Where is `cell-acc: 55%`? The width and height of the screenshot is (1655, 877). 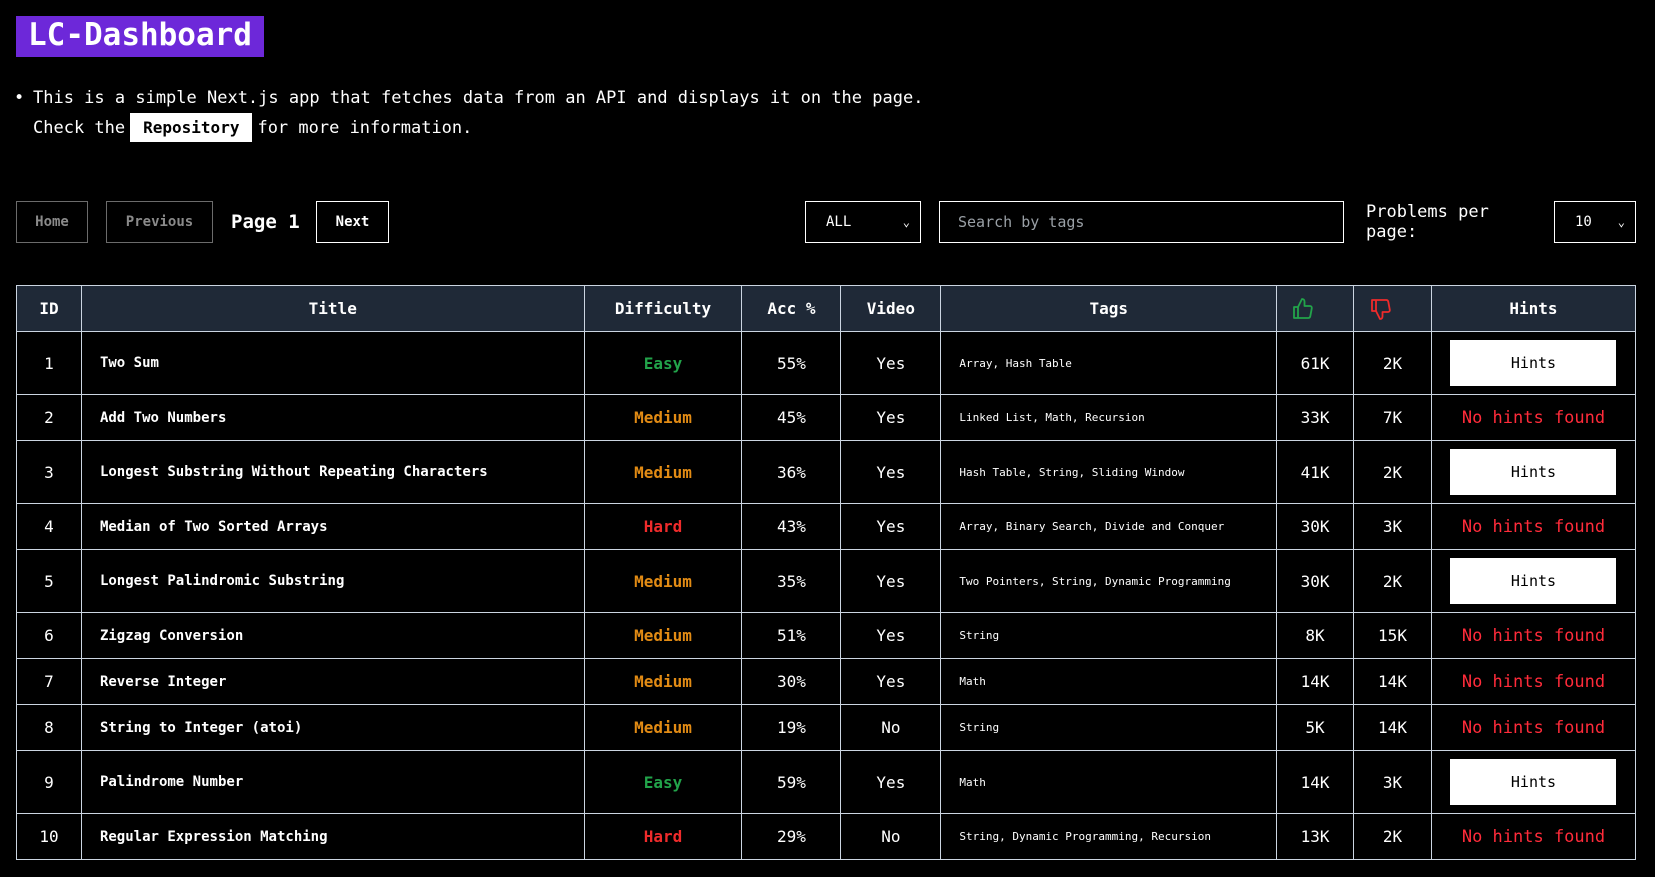
cell-acc: 55% is located at coordinates (791, 363).